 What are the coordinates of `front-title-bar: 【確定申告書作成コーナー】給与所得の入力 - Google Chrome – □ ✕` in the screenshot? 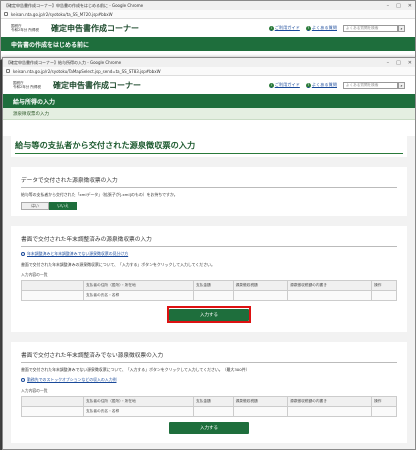 It's located at (209, 62).